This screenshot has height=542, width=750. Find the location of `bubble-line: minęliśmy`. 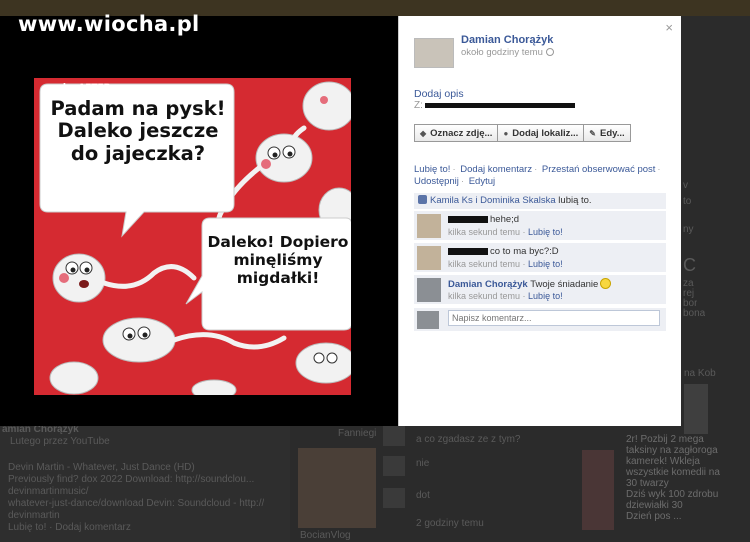

bubble-line: minęliśmy is located at coordinates (278, 259).